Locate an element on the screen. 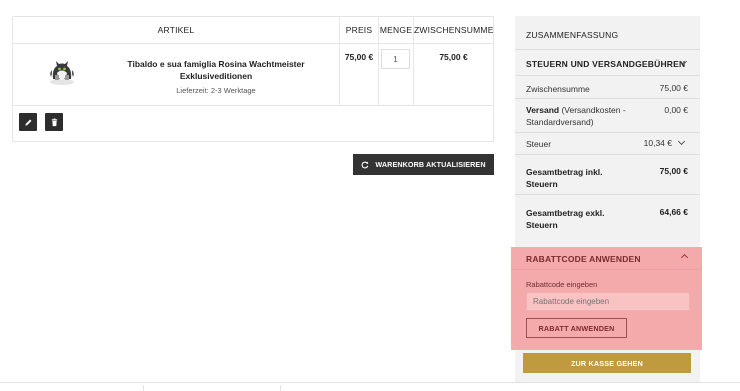 The image size is (740, 391). column-header-menge: MENGE is located at coordinates (396, 30).